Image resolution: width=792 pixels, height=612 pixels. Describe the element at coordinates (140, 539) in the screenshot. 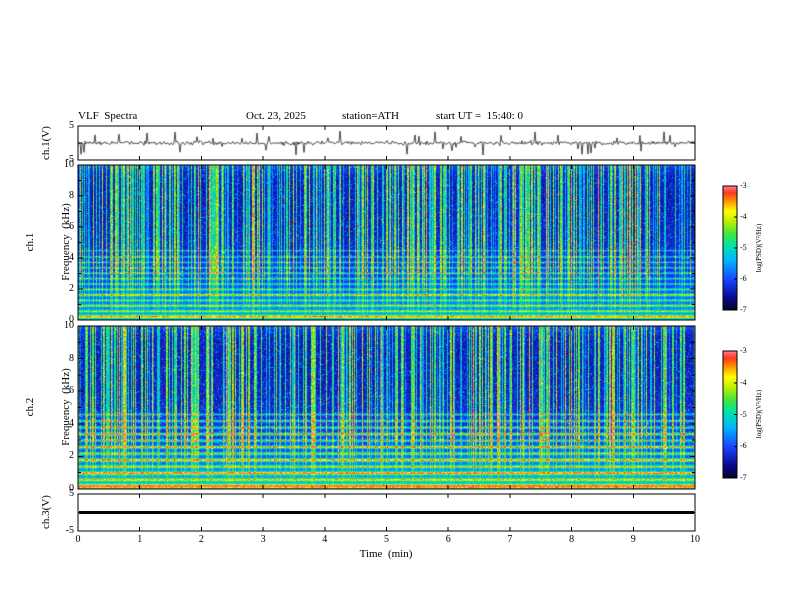

I see `x-tick-label: 1` at that location.